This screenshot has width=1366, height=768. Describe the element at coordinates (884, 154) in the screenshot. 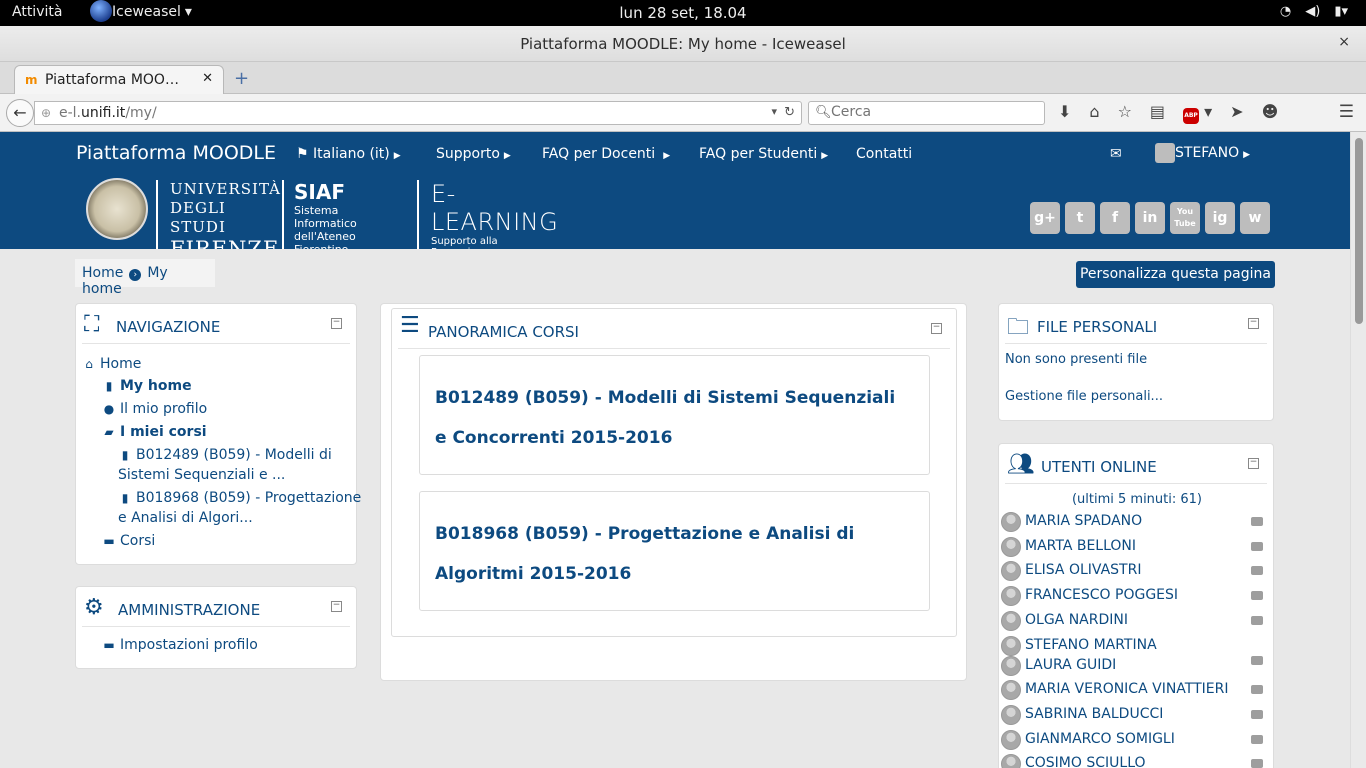

I see `contacts-link: Contatti` at that location.